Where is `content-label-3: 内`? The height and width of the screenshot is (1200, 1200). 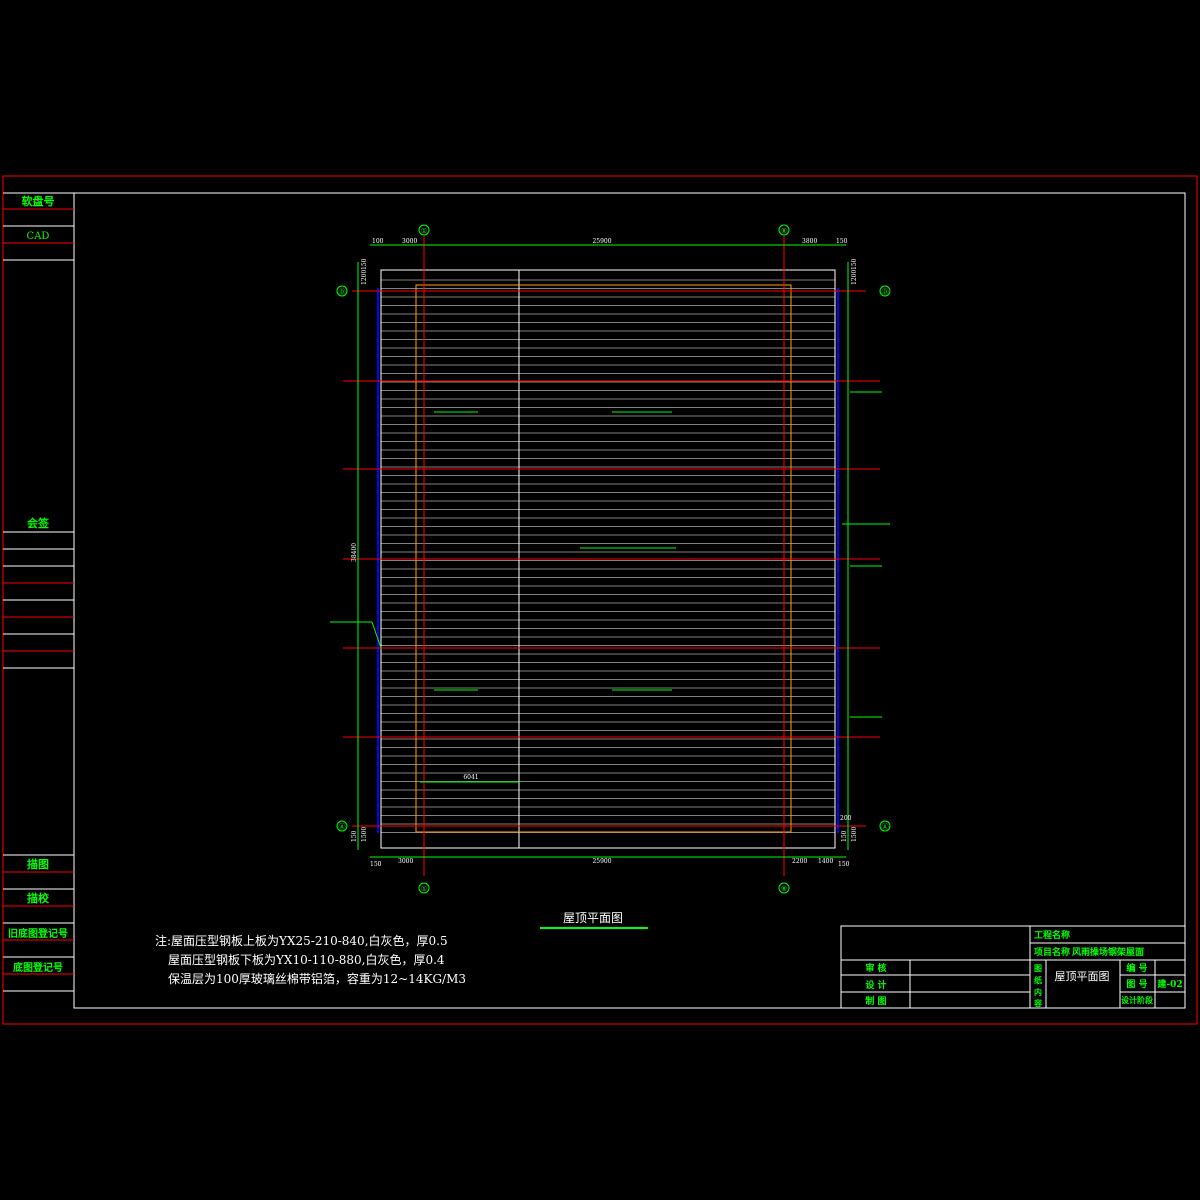
content-label-3: 内 is located at coordinates (1038, 992).